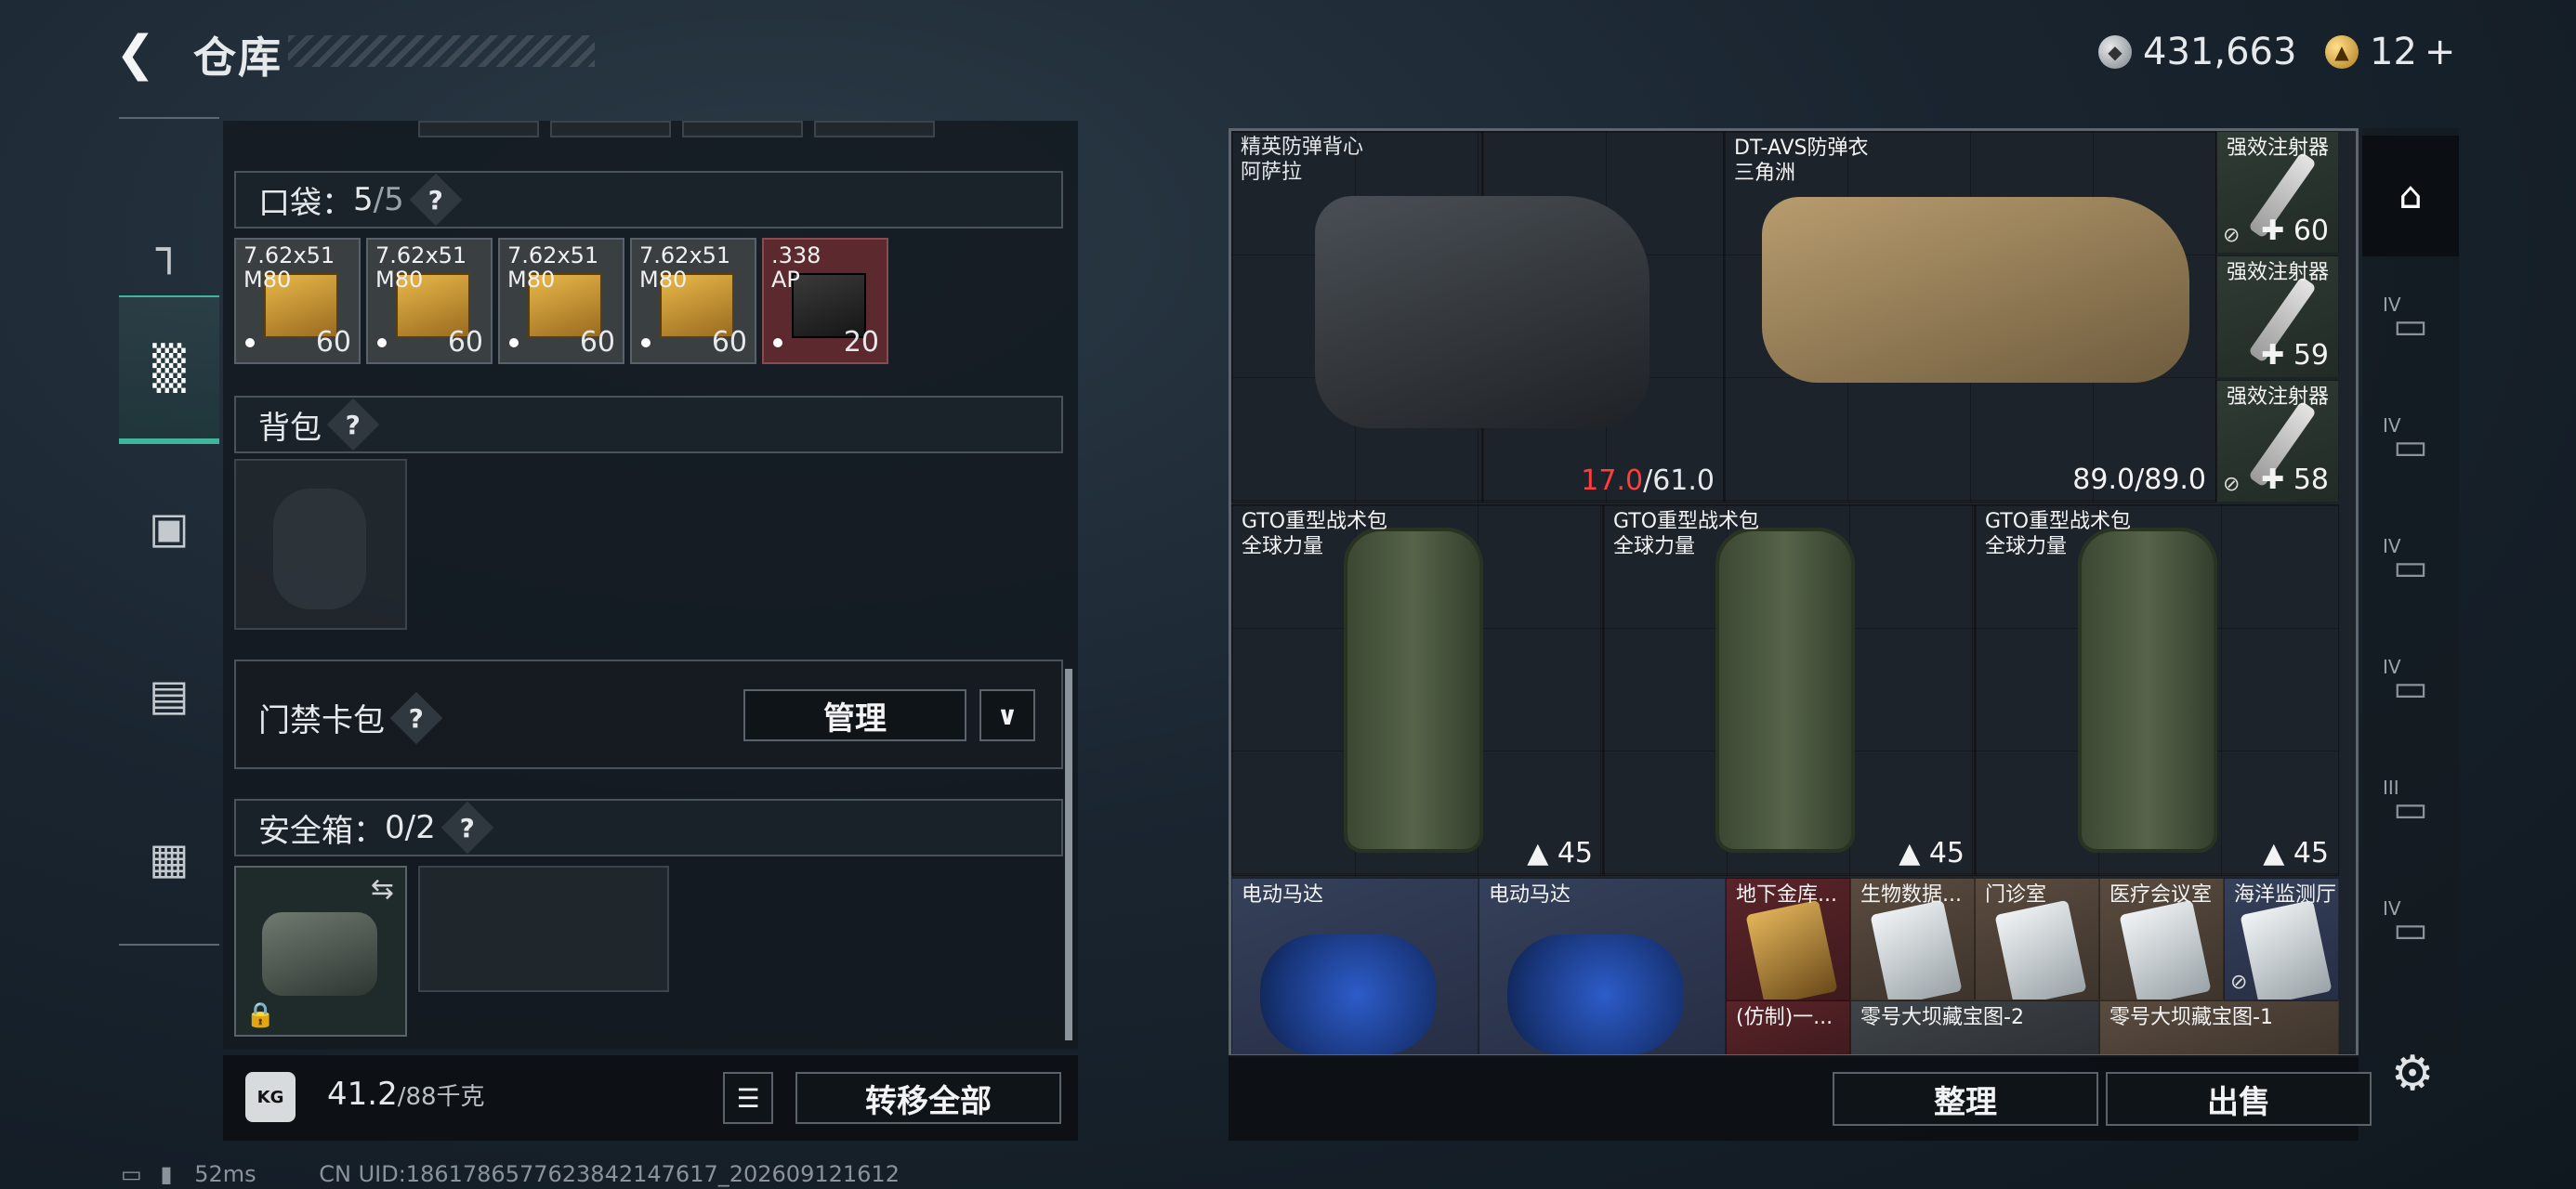  What do you see at coordinates (543, 929) in the screenshot?
I see `safebox-empty-slot` at bounding box center [543, 929].